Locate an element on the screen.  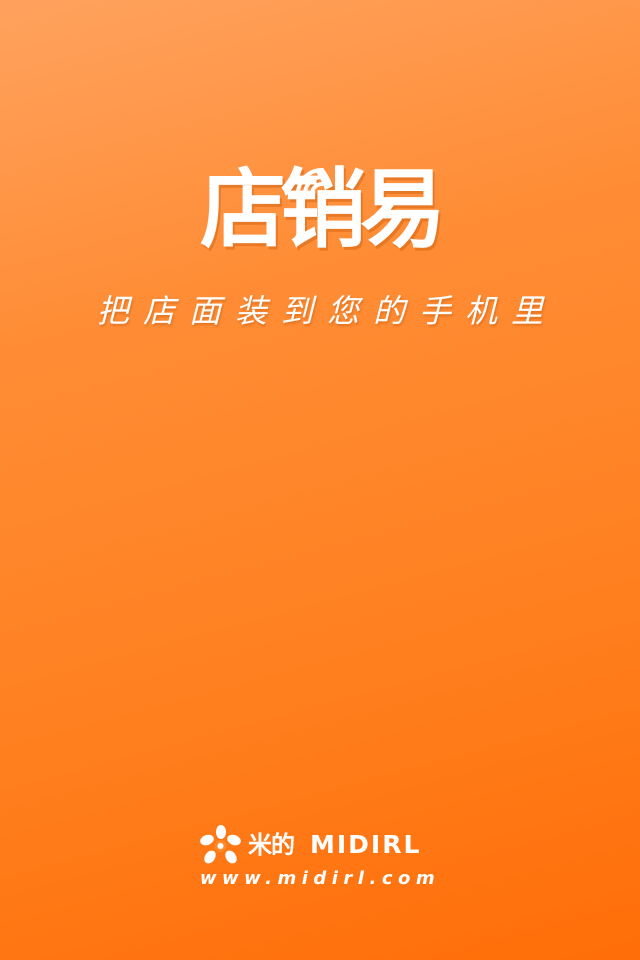
brand-name-en: MIDIRL is located at coordinates (366, 844).